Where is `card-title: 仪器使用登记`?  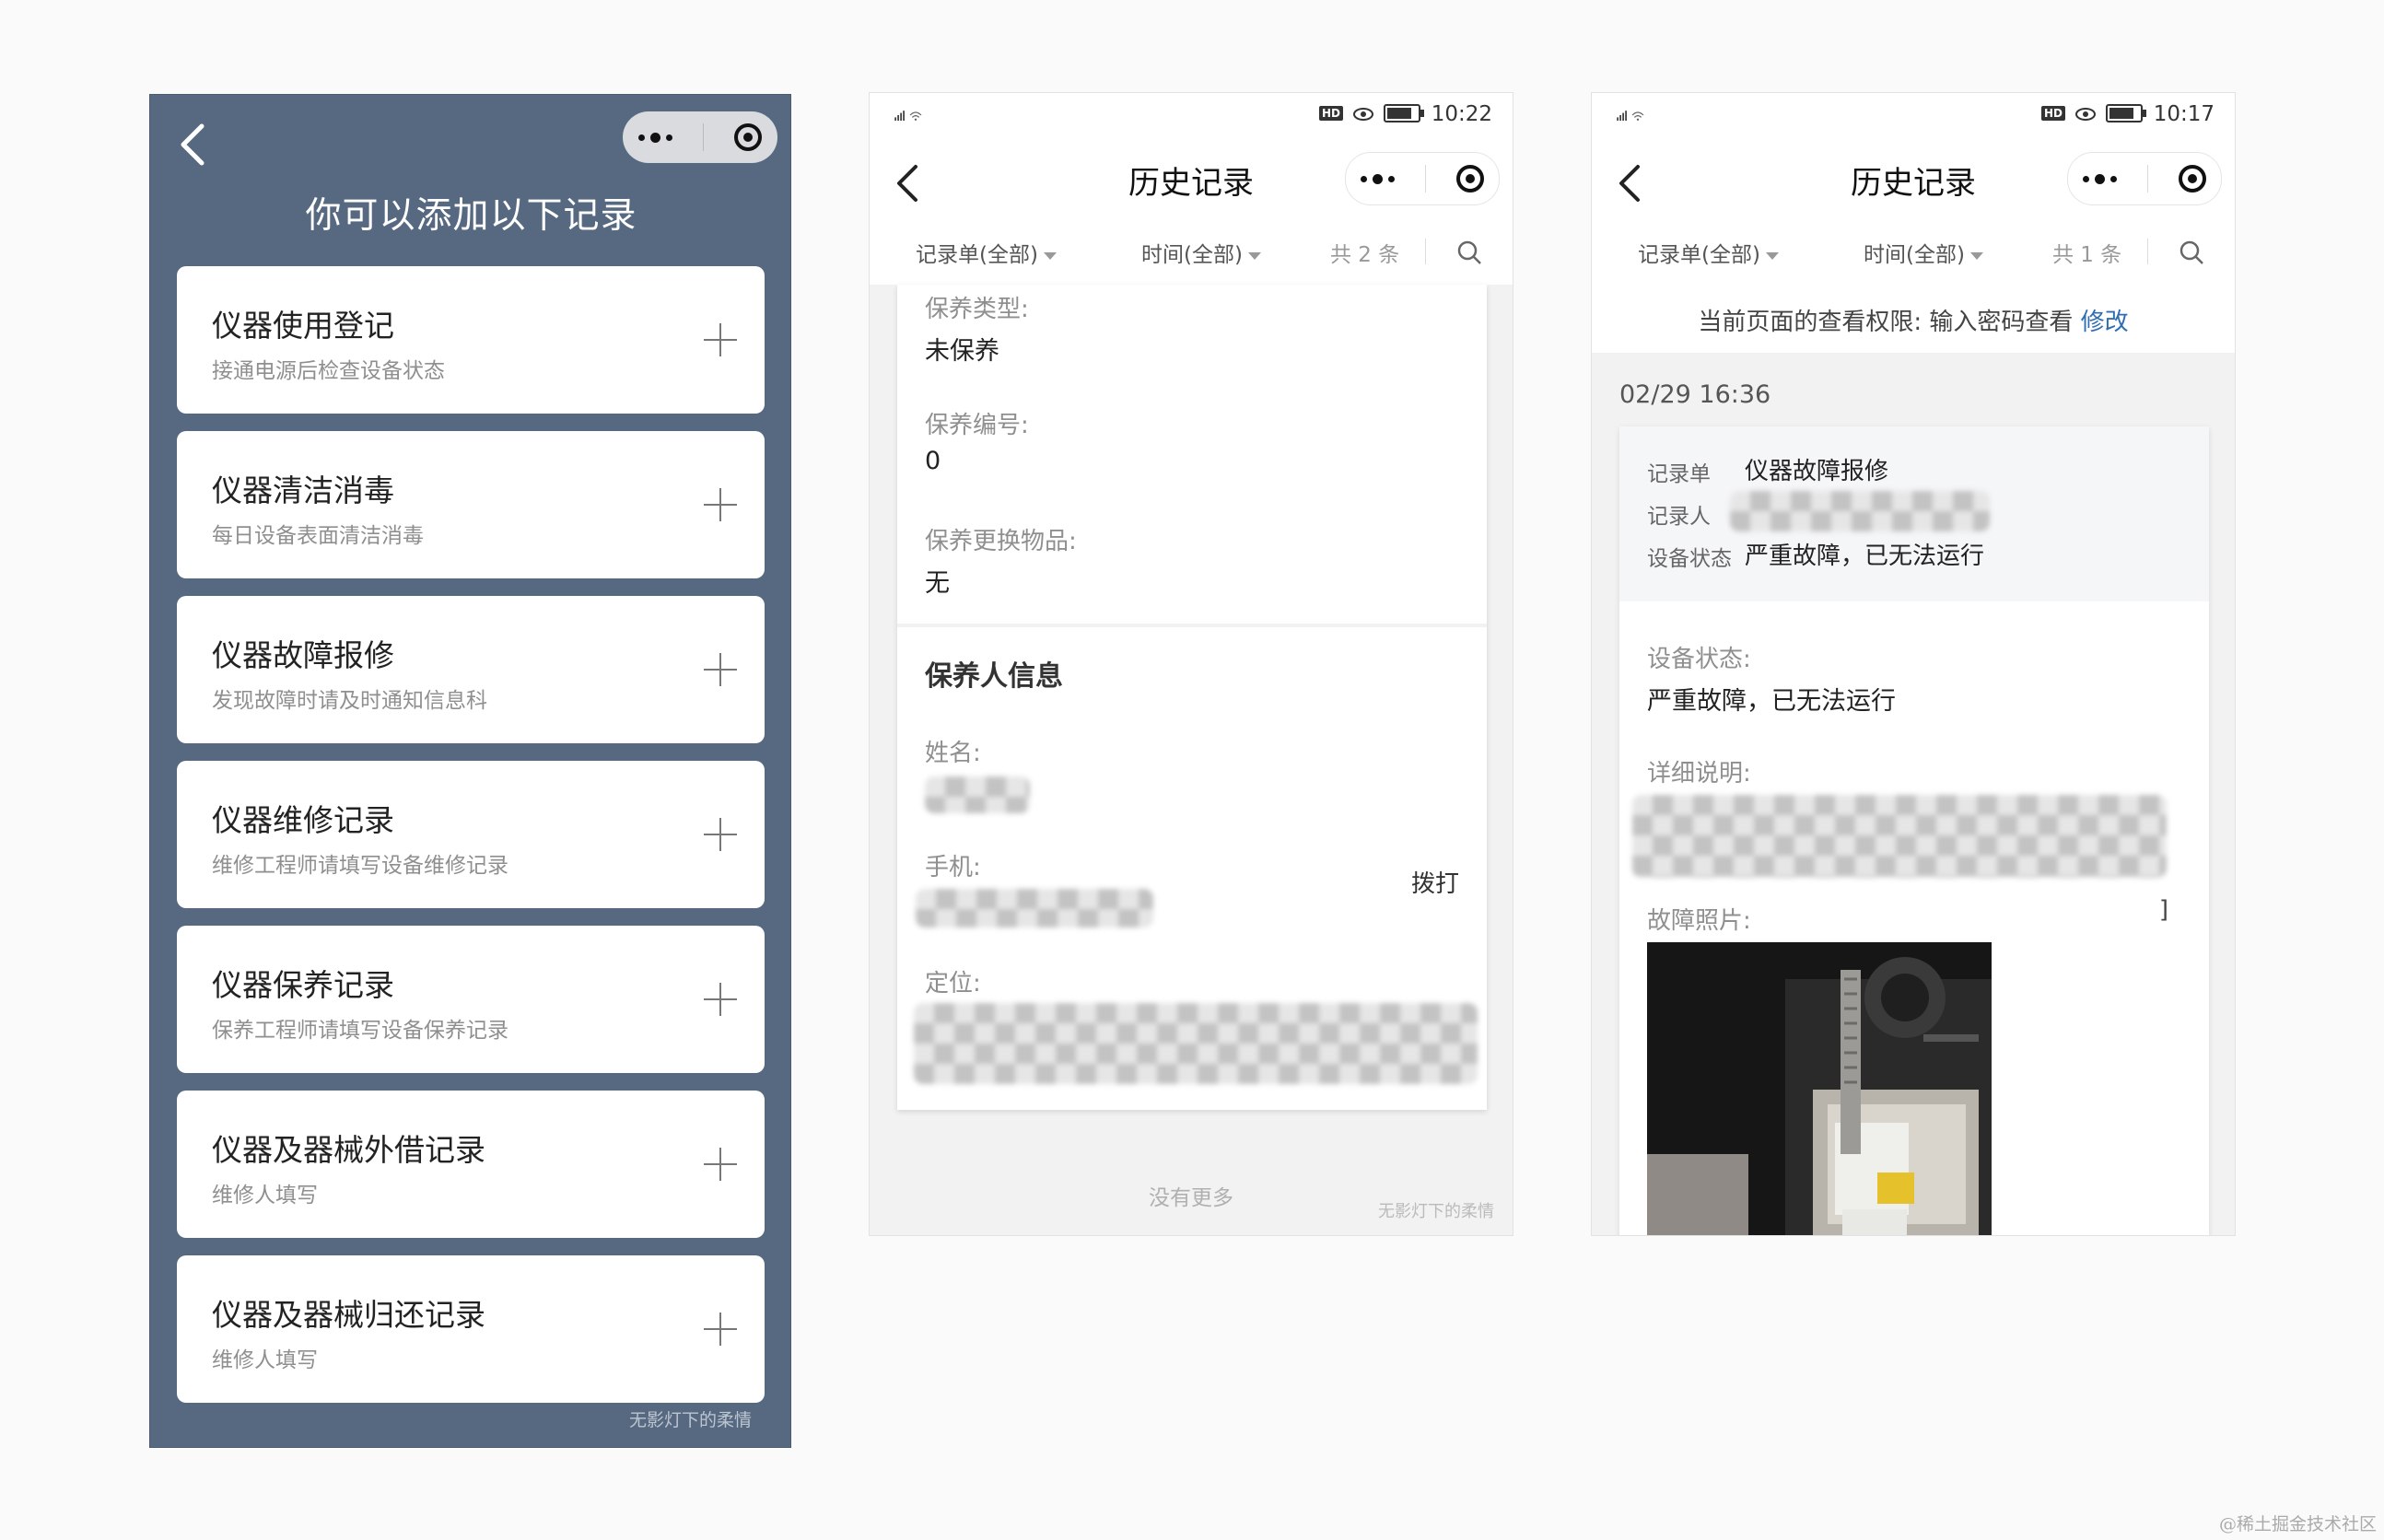
card-title: 仪器使用登记 is located at coordinates (303, 326).